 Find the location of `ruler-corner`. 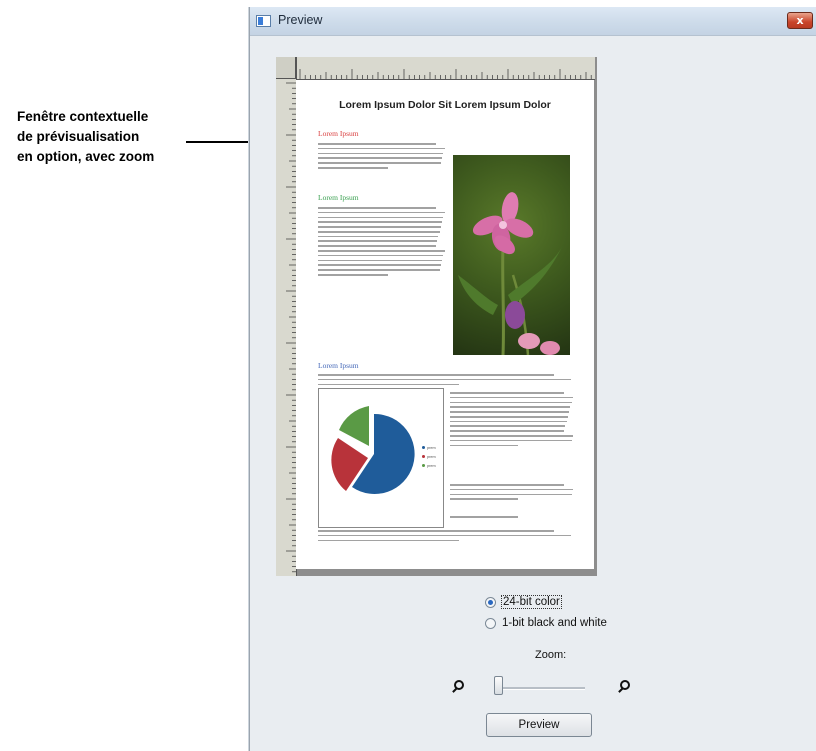

ruler-corner is located at coordinates (286, 68).